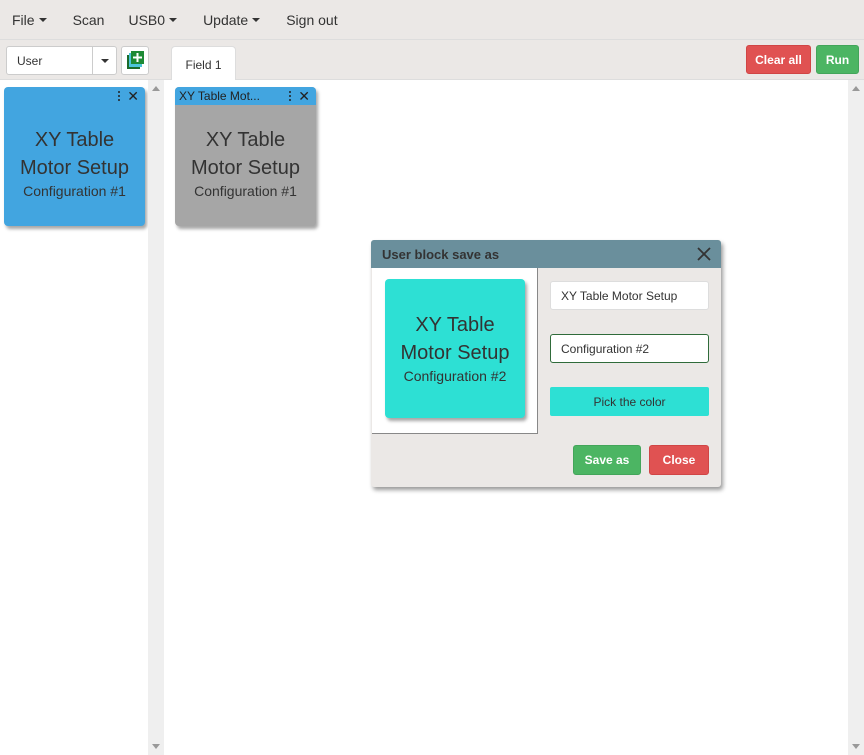 This screenshot has height=755, width=864. What do you see at coordinates (455, 325) in the screenshot?
I see `preview-title-line1: XY Table` at bounding box center [455, 325].